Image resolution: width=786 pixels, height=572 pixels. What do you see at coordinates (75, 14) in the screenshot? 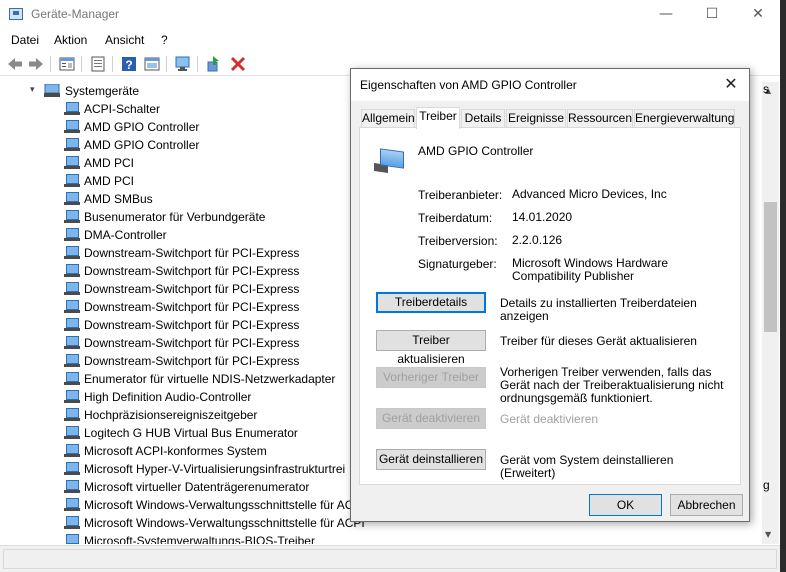
I see `window-title: Geräte-Manager` at bounding box center [75, 14].